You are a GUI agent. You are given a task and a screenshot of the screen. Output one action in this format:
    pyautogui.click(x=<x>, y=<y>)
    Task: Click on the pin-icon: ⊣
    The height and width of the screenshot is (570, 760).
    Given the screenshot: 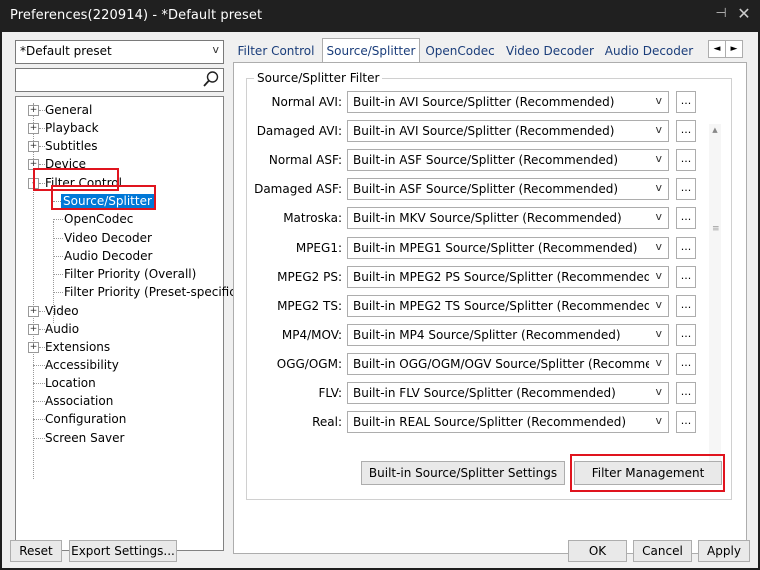 What is the action you would take?
    pyautogui.click(x=721, y=15)
    